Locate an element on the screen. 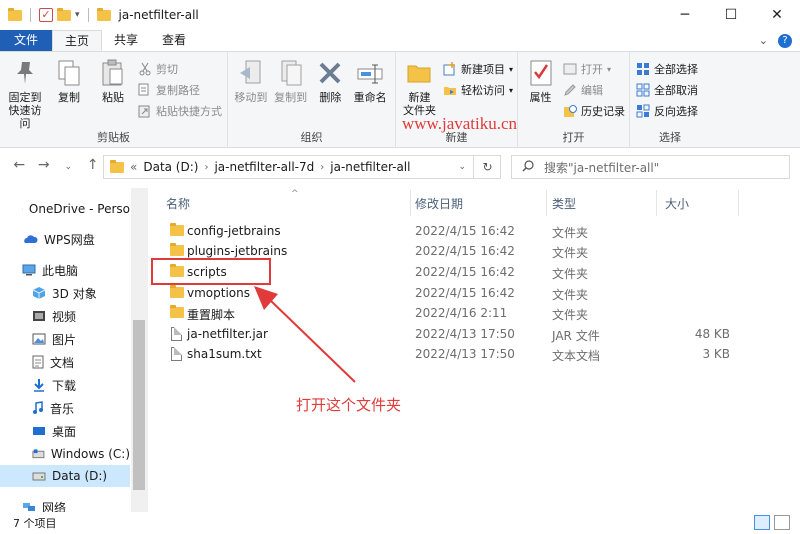 This screenshot has width=800, height=534. file-date: 2022/4/16 2:11 is located at coordinates (461, 313).